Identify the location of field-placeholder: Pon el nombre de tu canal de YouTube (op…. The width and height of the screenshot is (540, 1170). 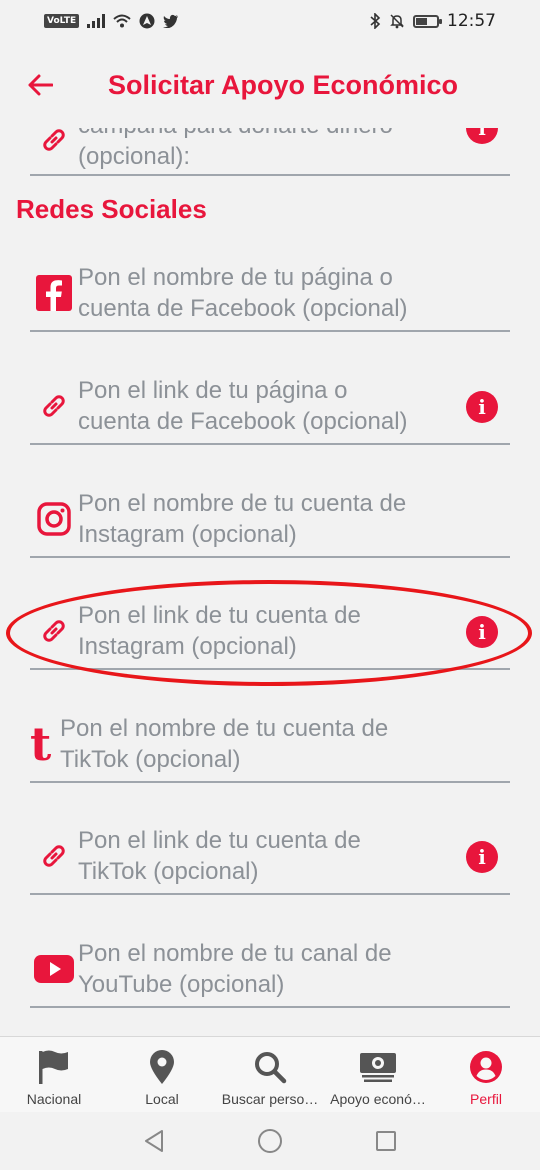
(294, 969).